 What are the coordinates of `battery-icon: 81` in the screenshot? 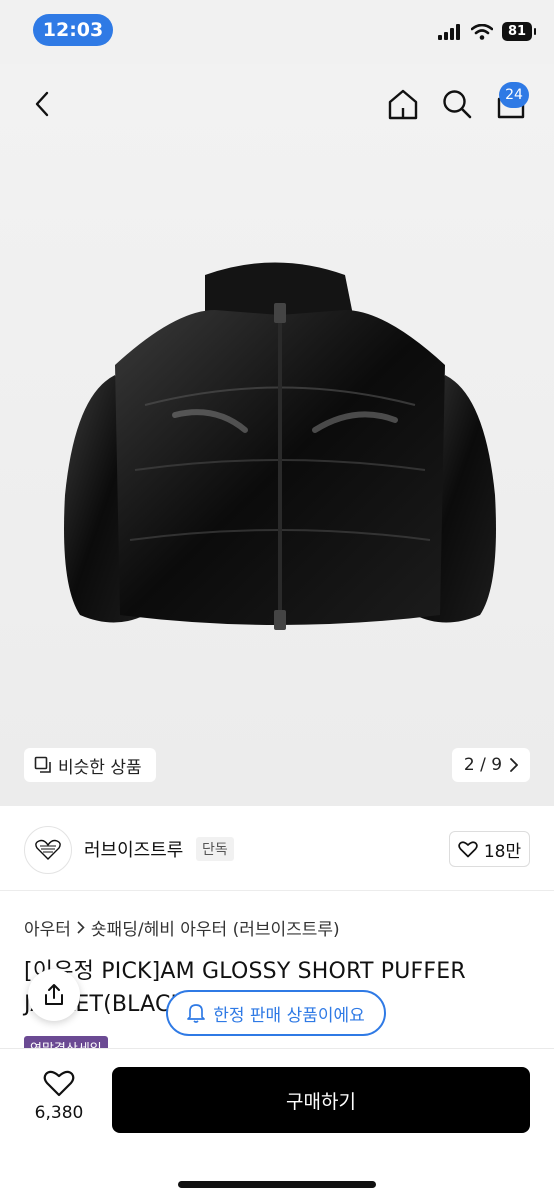 It's located at (519, 31).